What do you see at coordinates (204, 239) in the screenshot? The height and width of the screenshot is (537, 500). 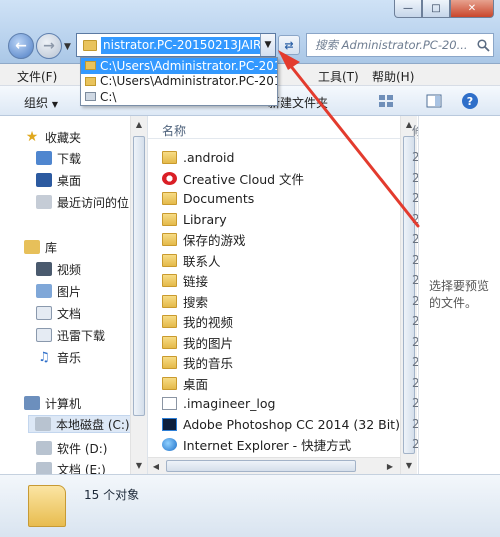 I see `file-row: 保存的游戏` at bounding box center [204, 239].